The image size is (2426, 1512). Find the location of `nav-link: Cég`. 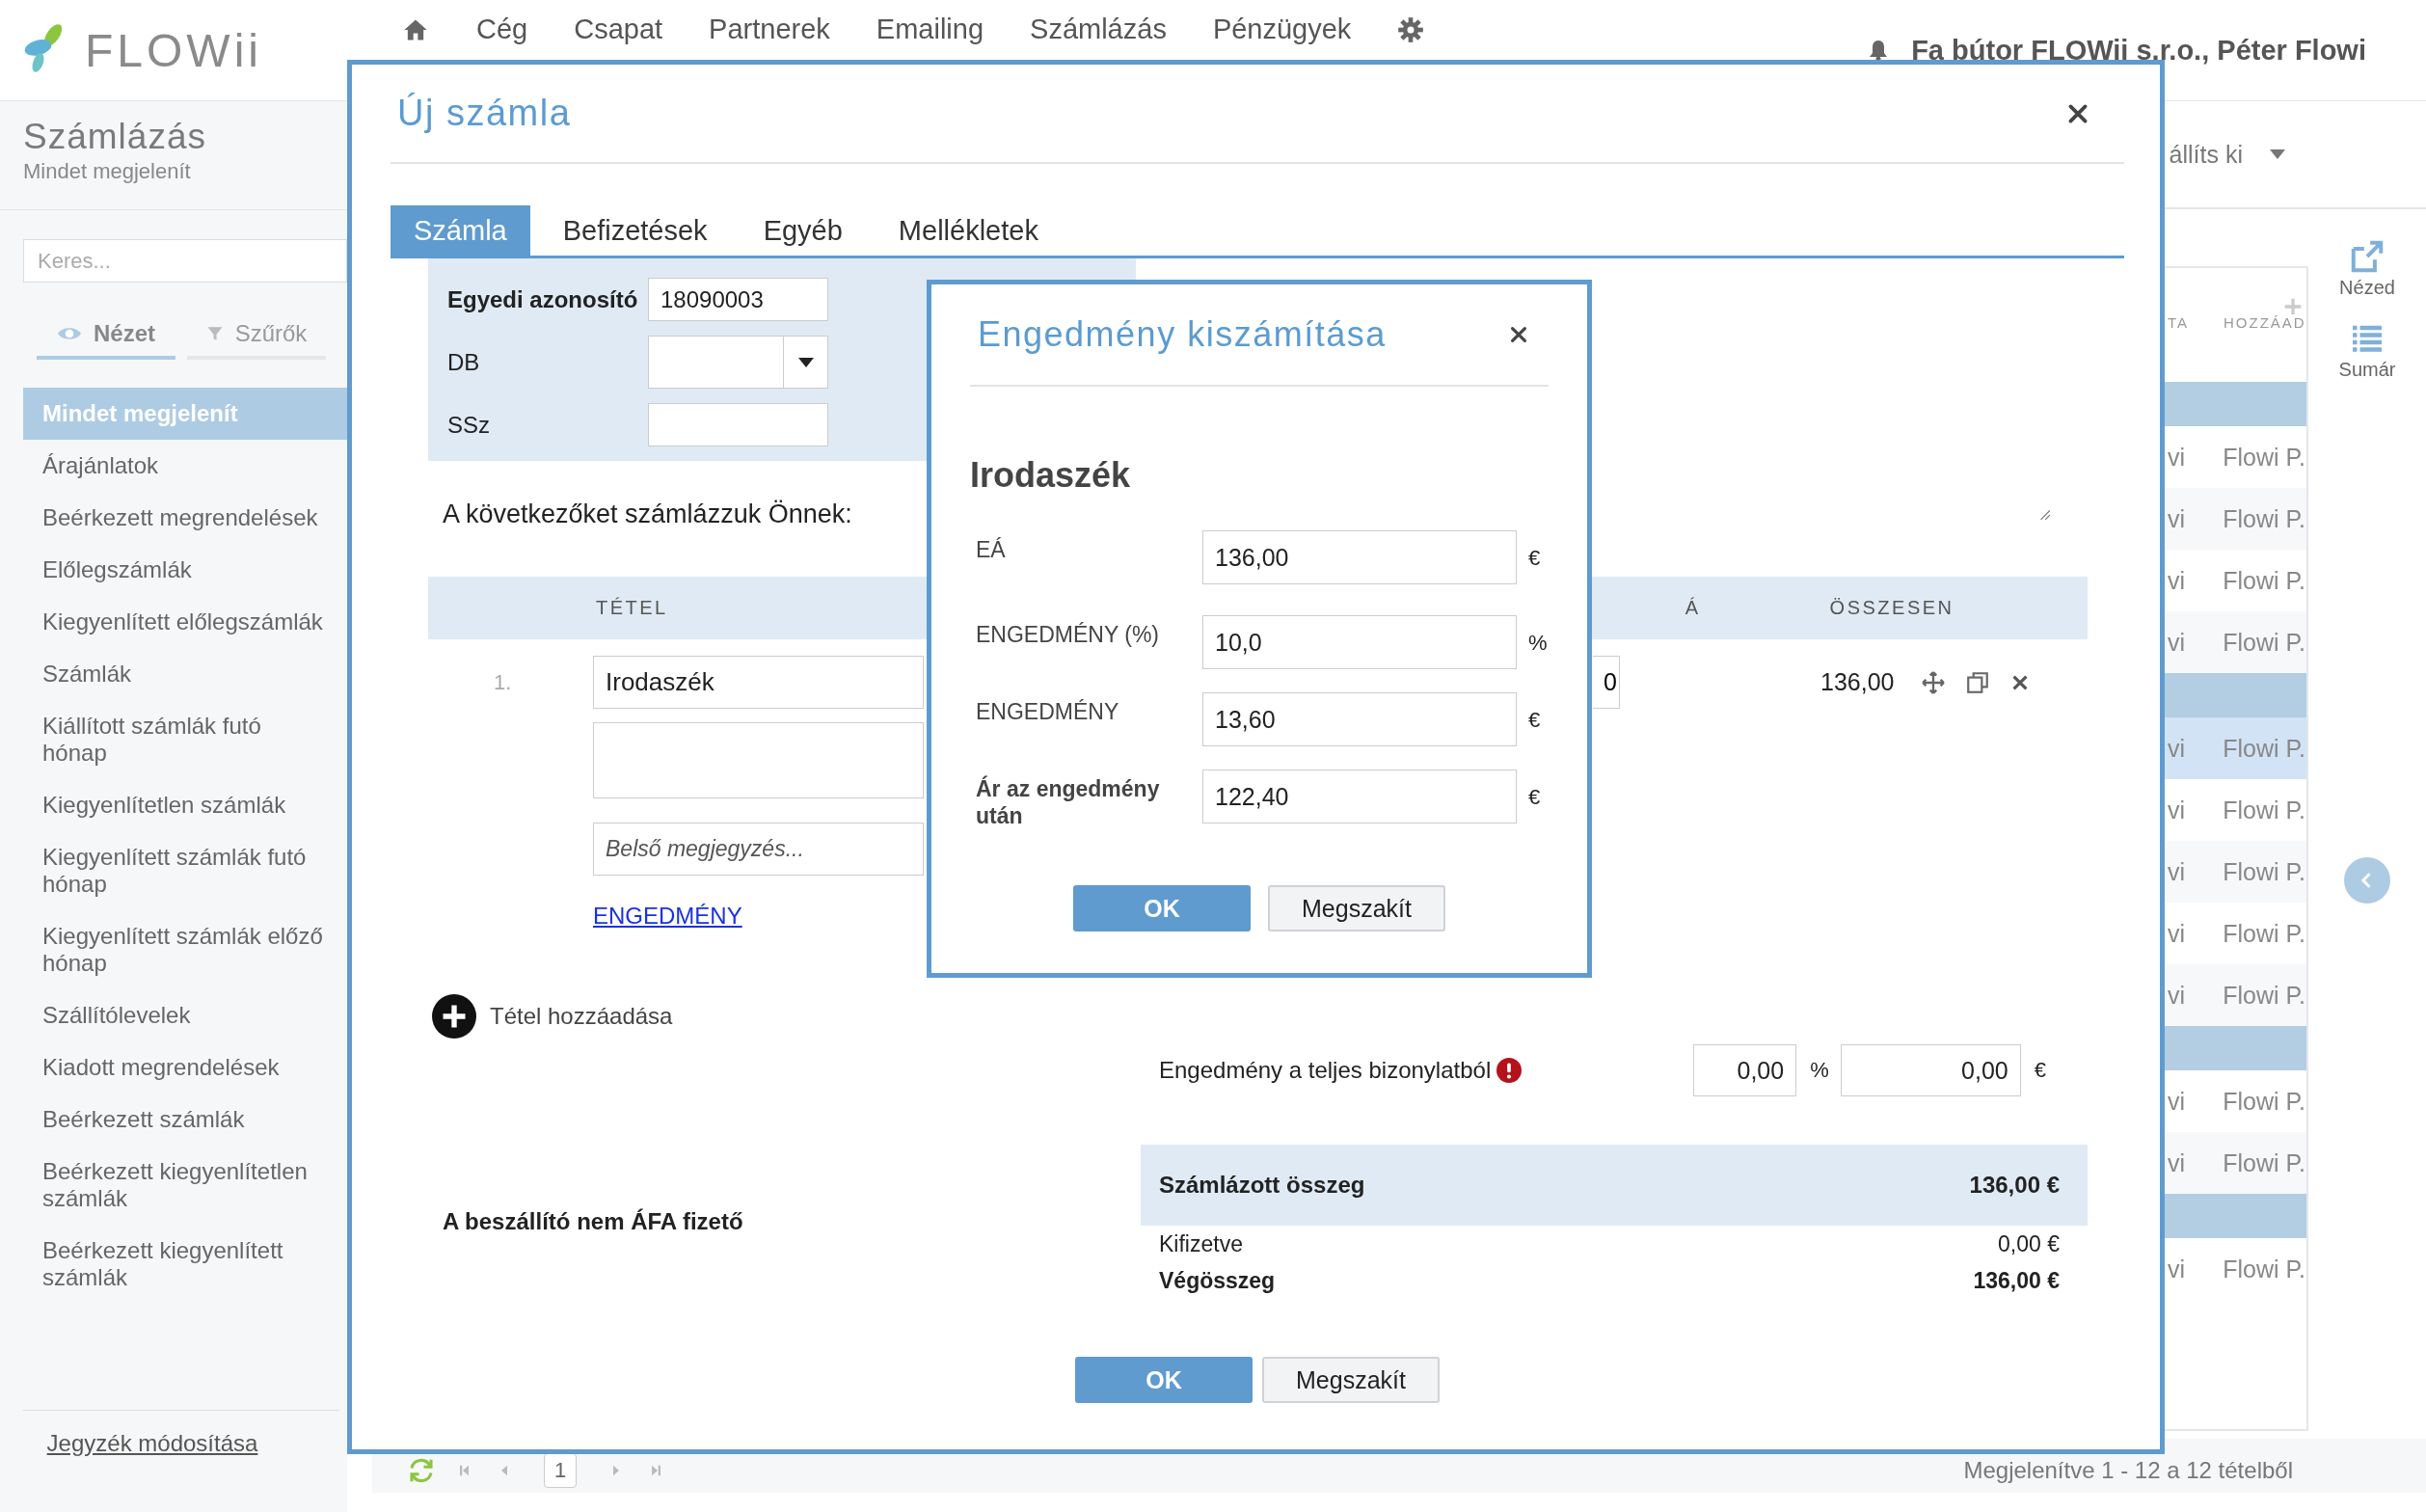

nav-link: Cég is located at coordinates (502, 29).